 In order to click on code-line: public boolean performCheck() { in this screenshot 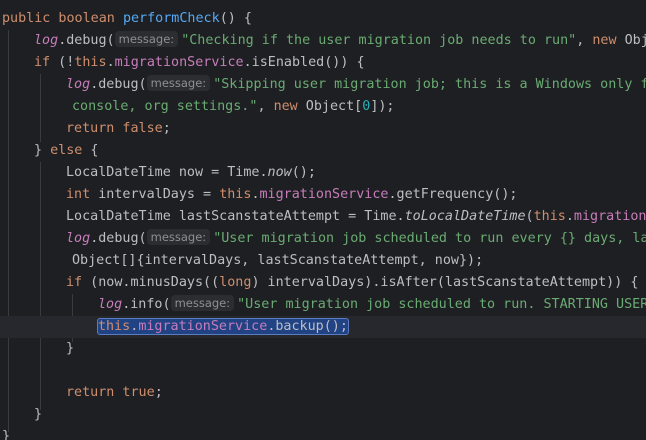, I will do `click(127, 19)`.